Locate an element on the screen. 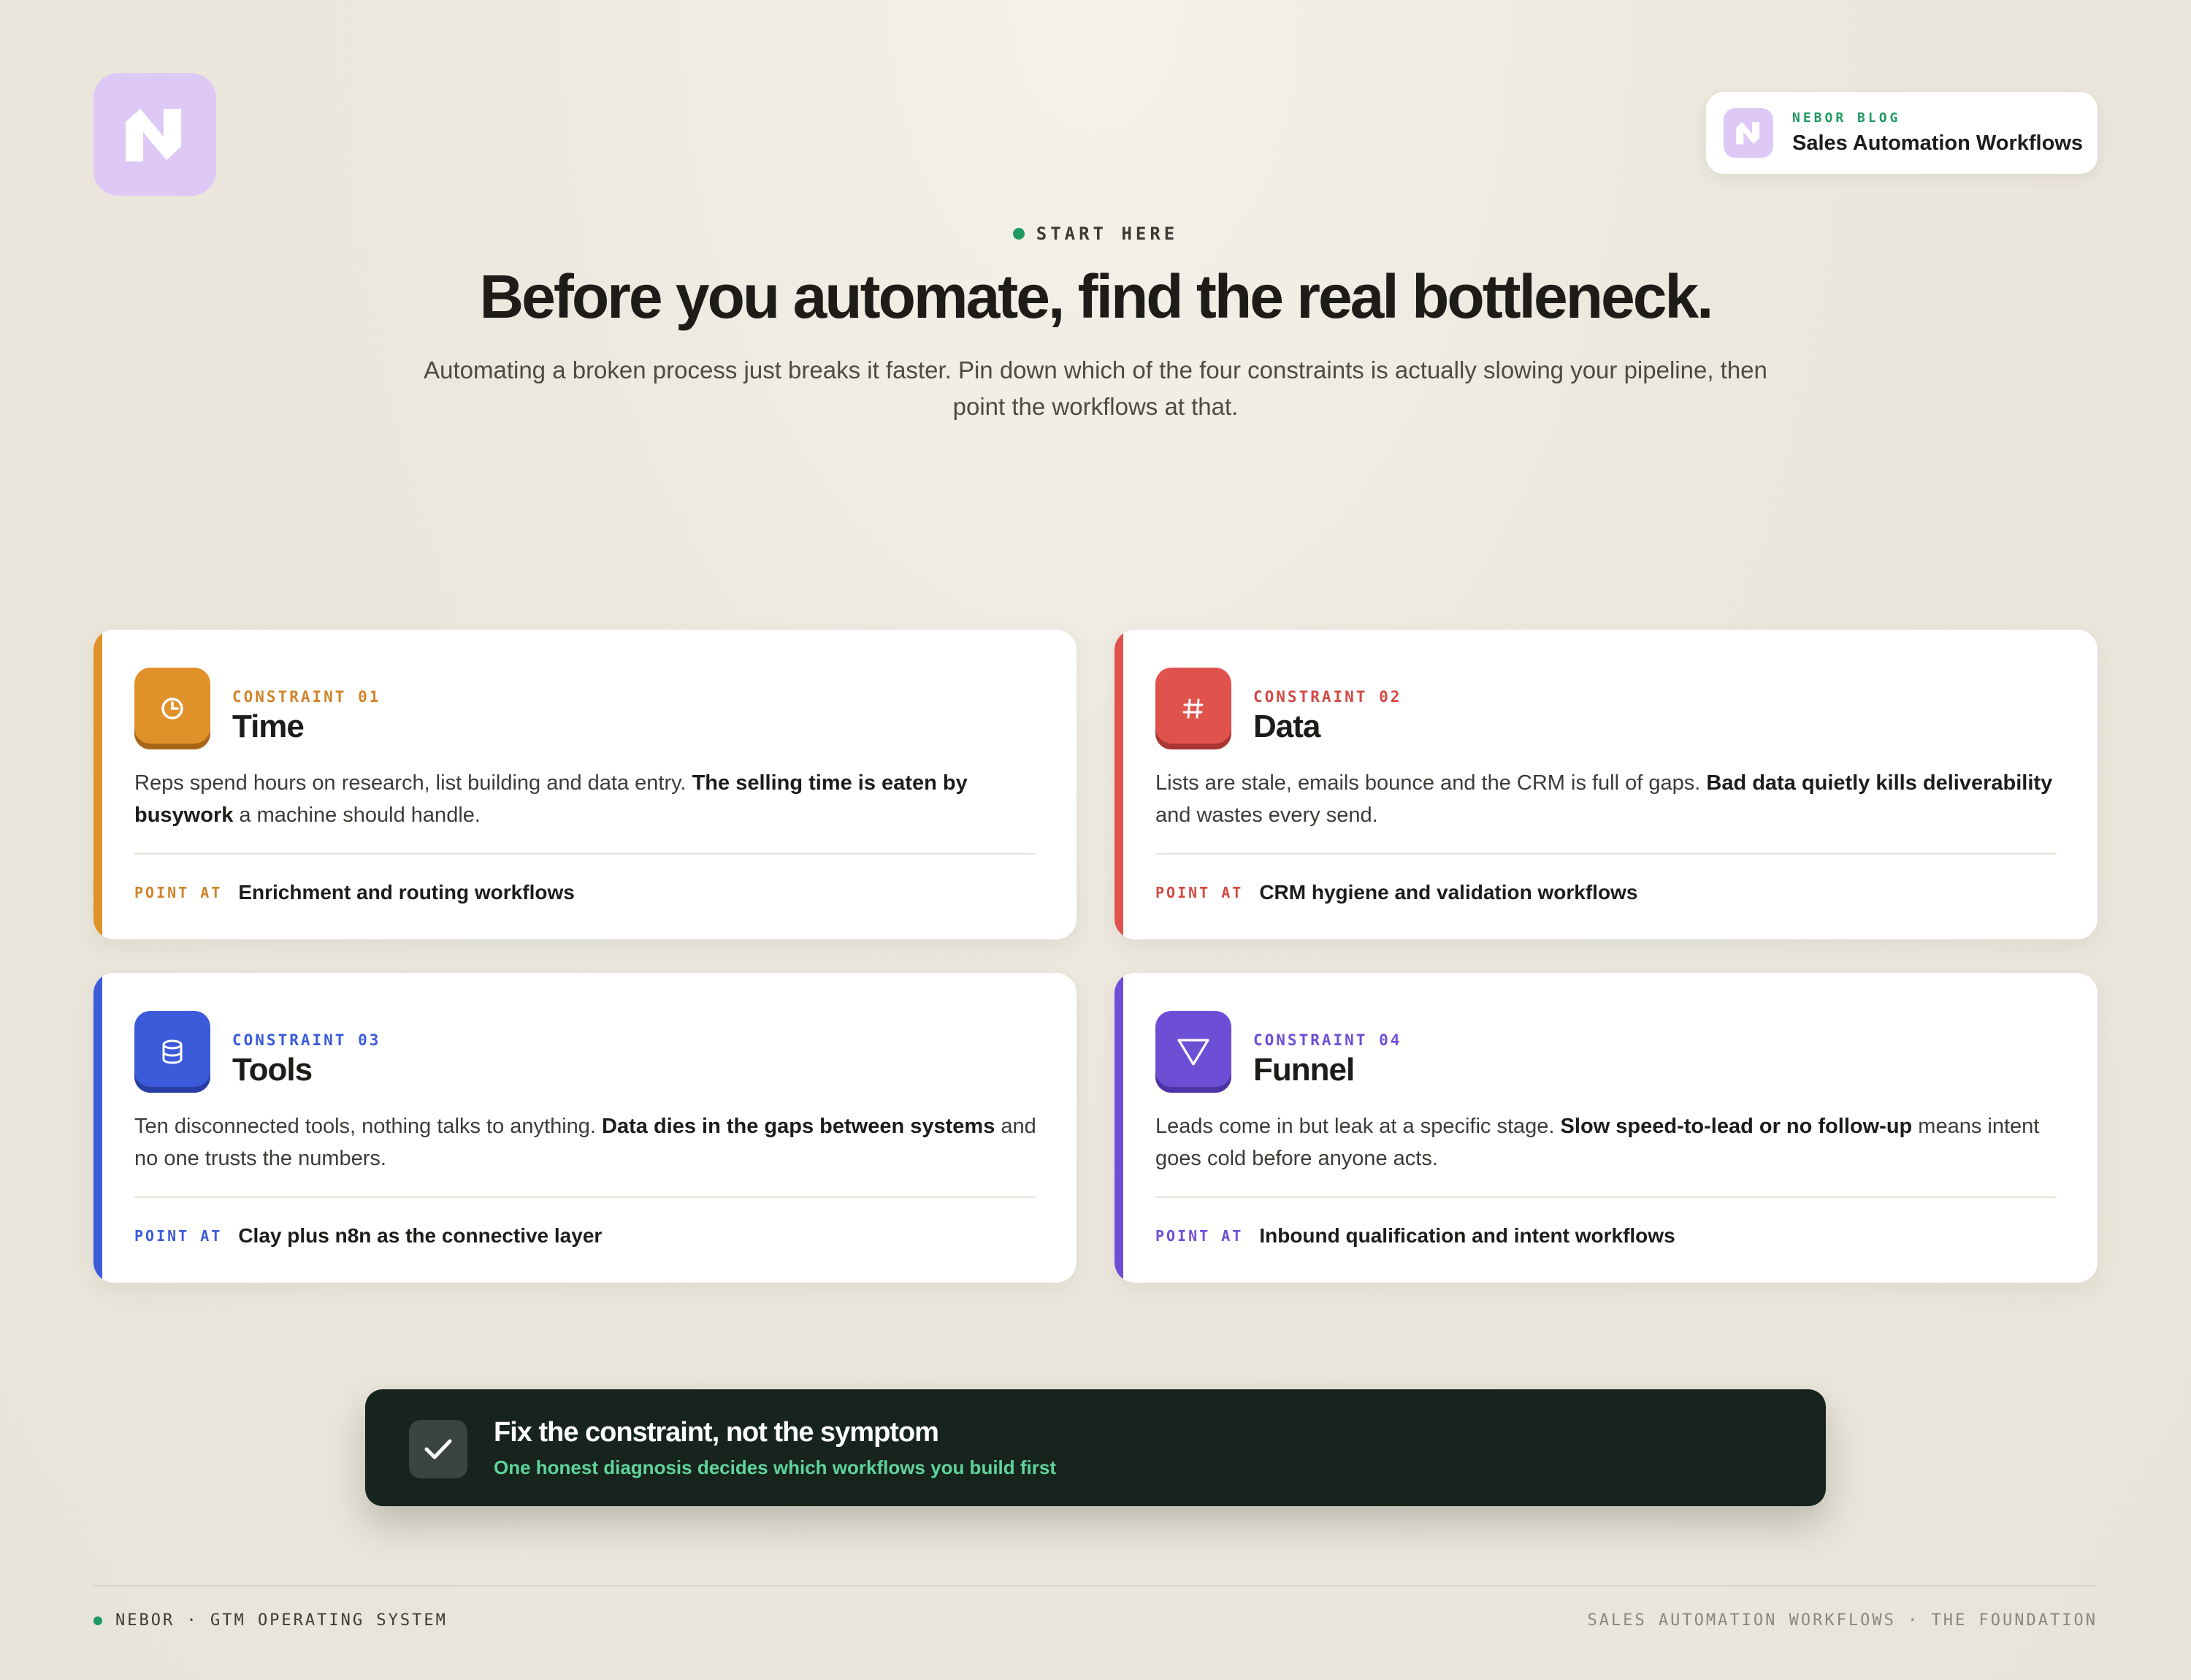 This screenshot has height=1680, width=2191. point-at-text: CRM hygiene and validation workflows is located at coordinates (1448, 892).